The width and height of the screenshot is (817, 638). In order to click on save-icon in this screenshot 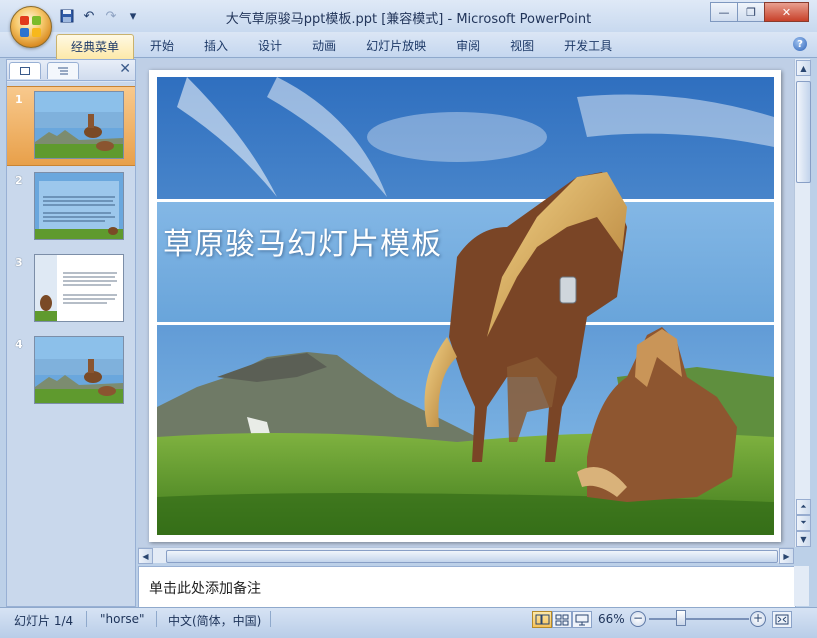, I will do `click(67, 16)`.